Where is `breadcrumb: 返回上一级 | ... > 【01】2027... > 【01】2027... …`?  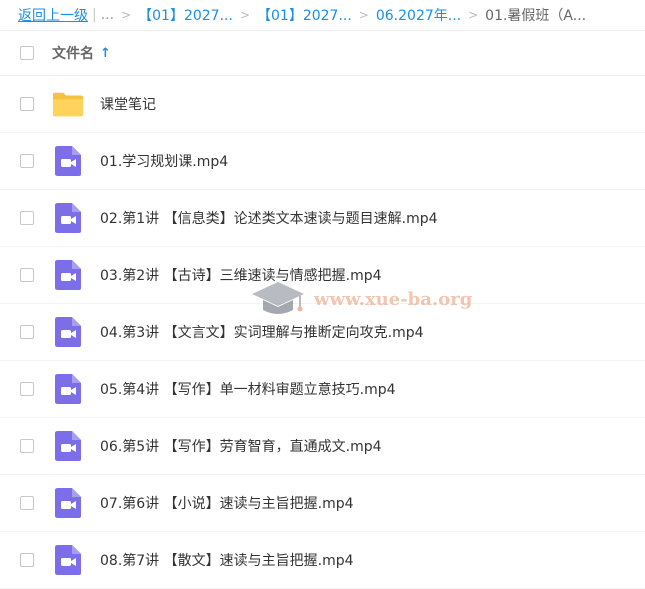
breadcrumb: 返回上一级 | ... > 【01】2027... > 【01】2027... … is located at coordinates (322, 15).